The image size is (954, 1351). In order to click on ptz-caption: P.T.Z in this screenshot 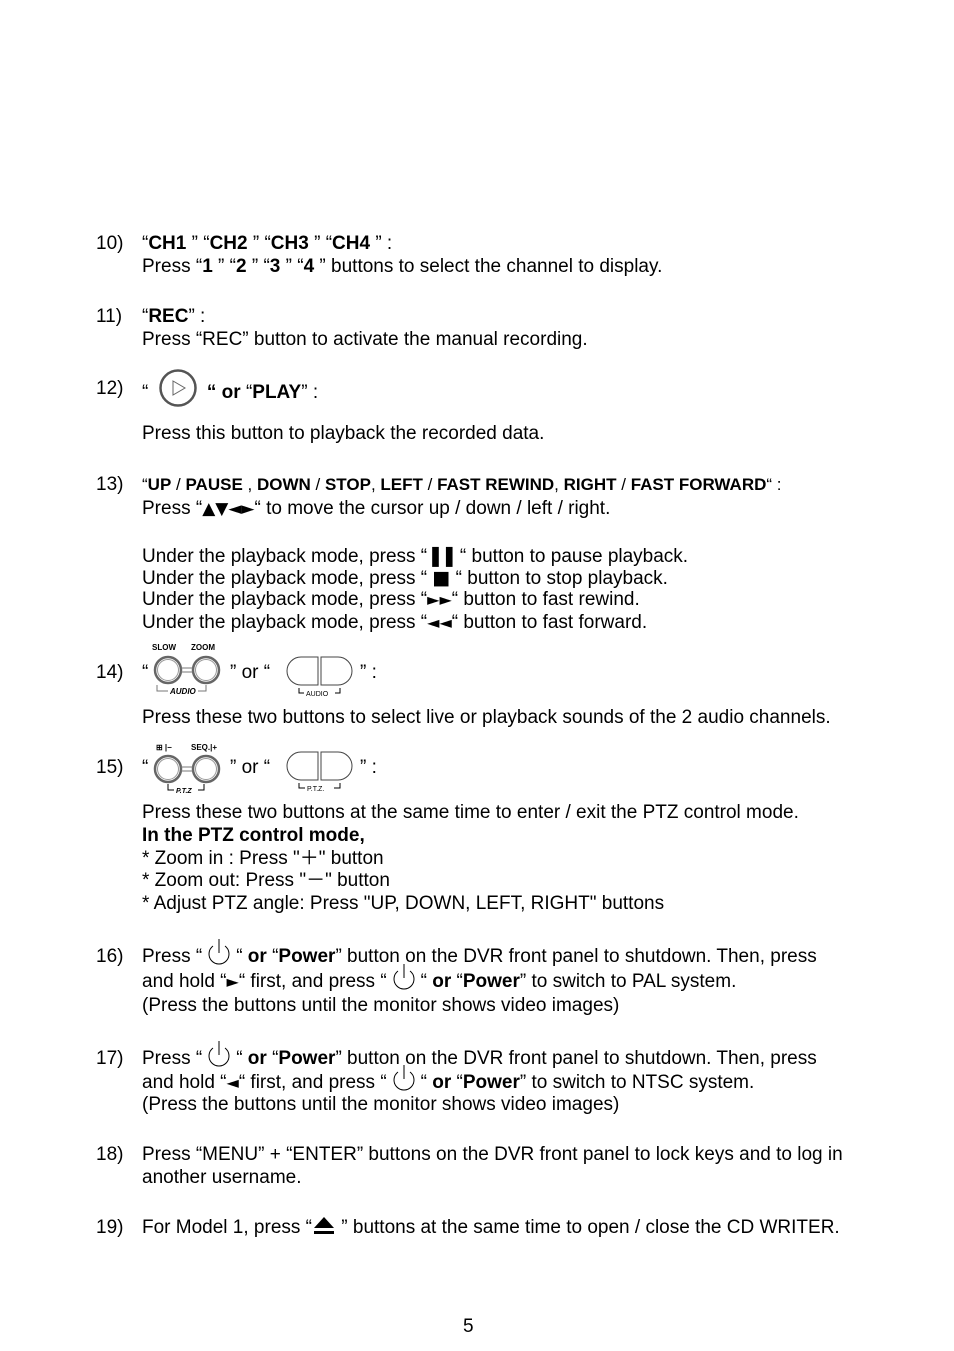, I will do `click(184, 791)`.